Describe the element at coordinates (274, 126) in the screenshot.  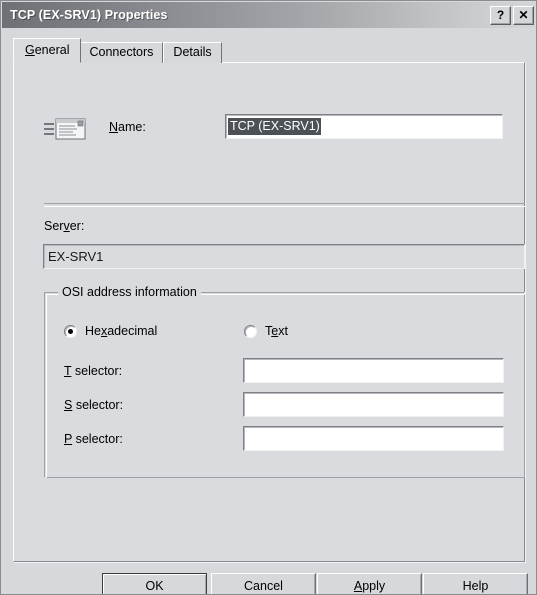
I see `name-input-value: TCP (EX-SRV1)` at that location.